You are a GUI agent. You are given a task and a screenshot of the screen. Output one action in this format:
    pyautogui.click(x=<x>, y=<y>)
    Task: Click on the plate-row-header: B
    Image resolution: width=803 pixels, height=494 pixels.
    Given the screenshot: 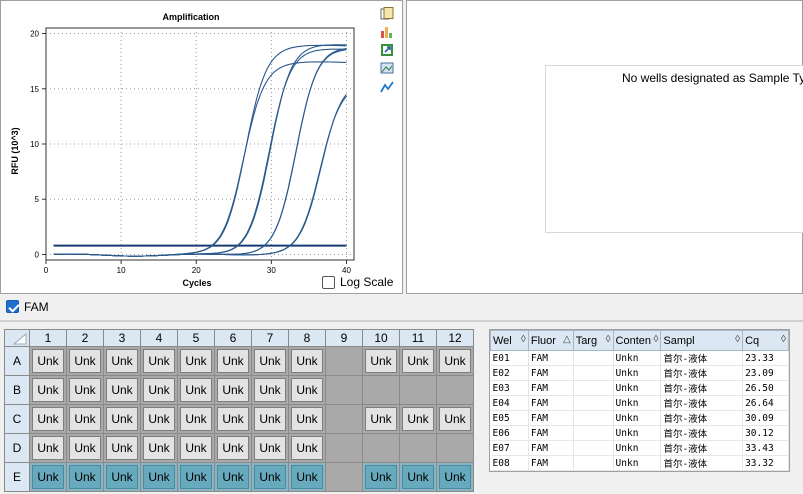 What is the action you would take?
    pyautogui.click(x=17, y=390)
    